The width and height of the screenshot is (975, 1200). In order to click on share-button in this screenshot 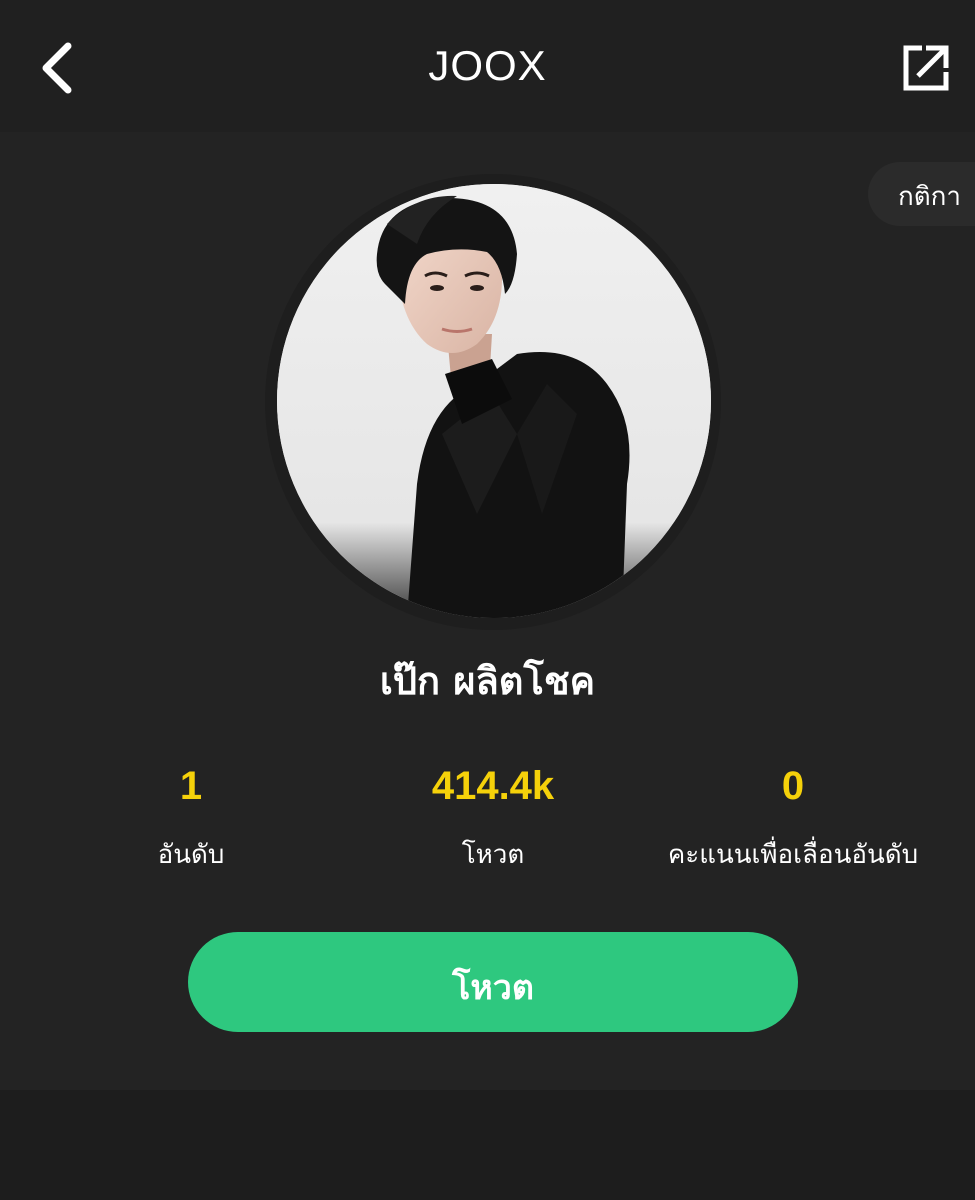, I will do `click(926, 68)`.